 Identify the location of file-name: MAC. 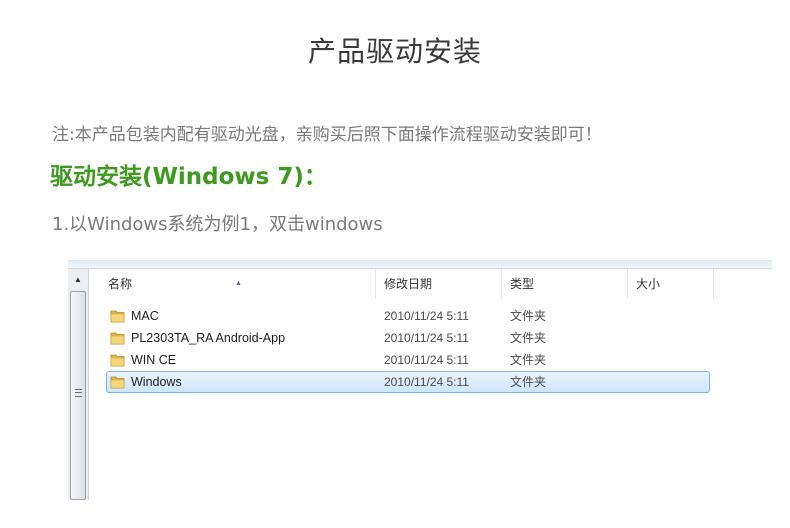
(145, 316).